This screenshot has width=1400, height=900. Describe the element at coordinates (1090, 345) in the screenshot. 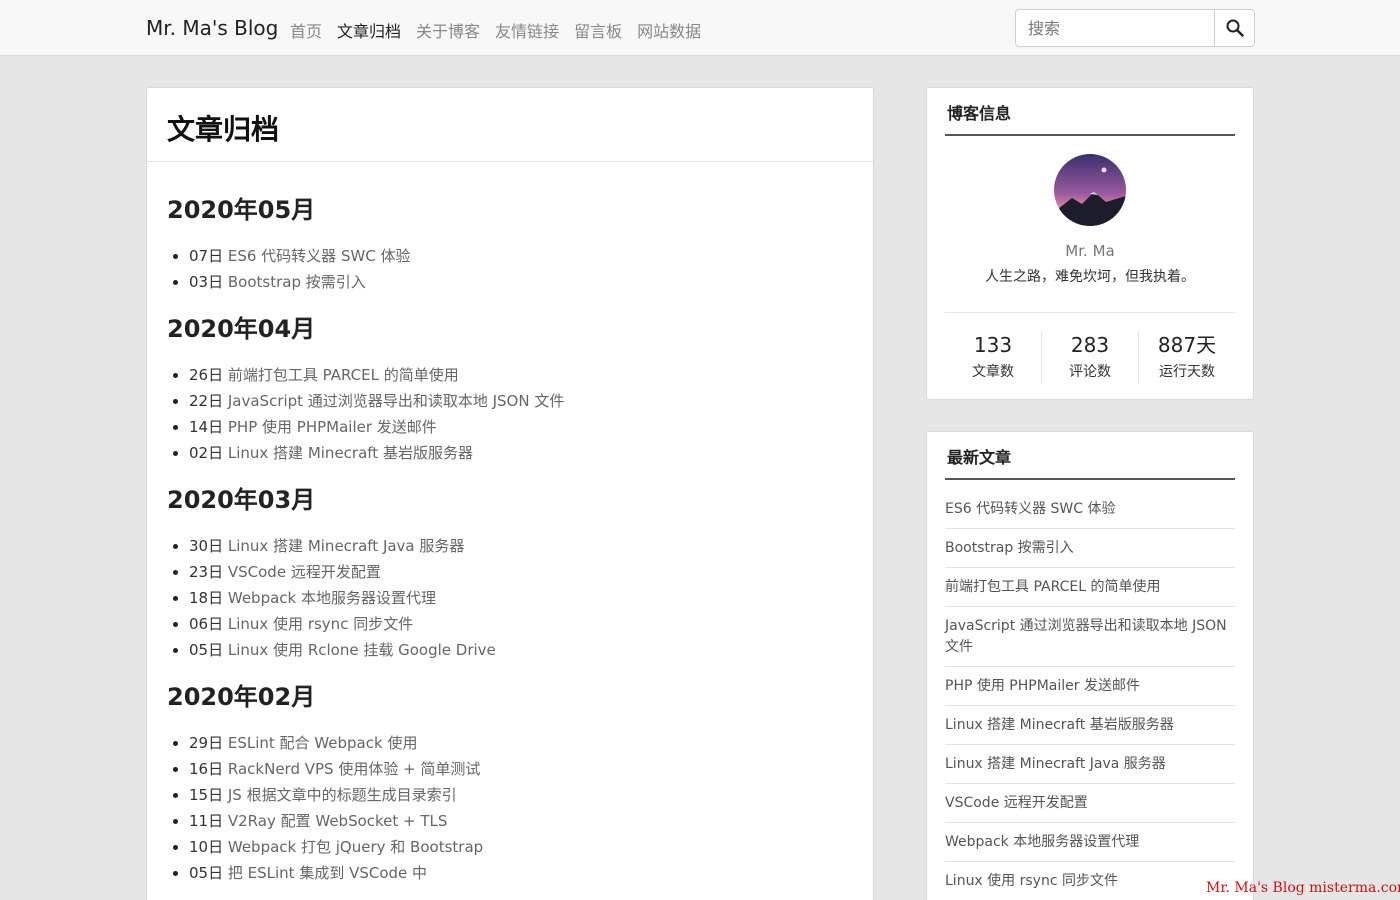

I see `stat-value: 283` at that location.